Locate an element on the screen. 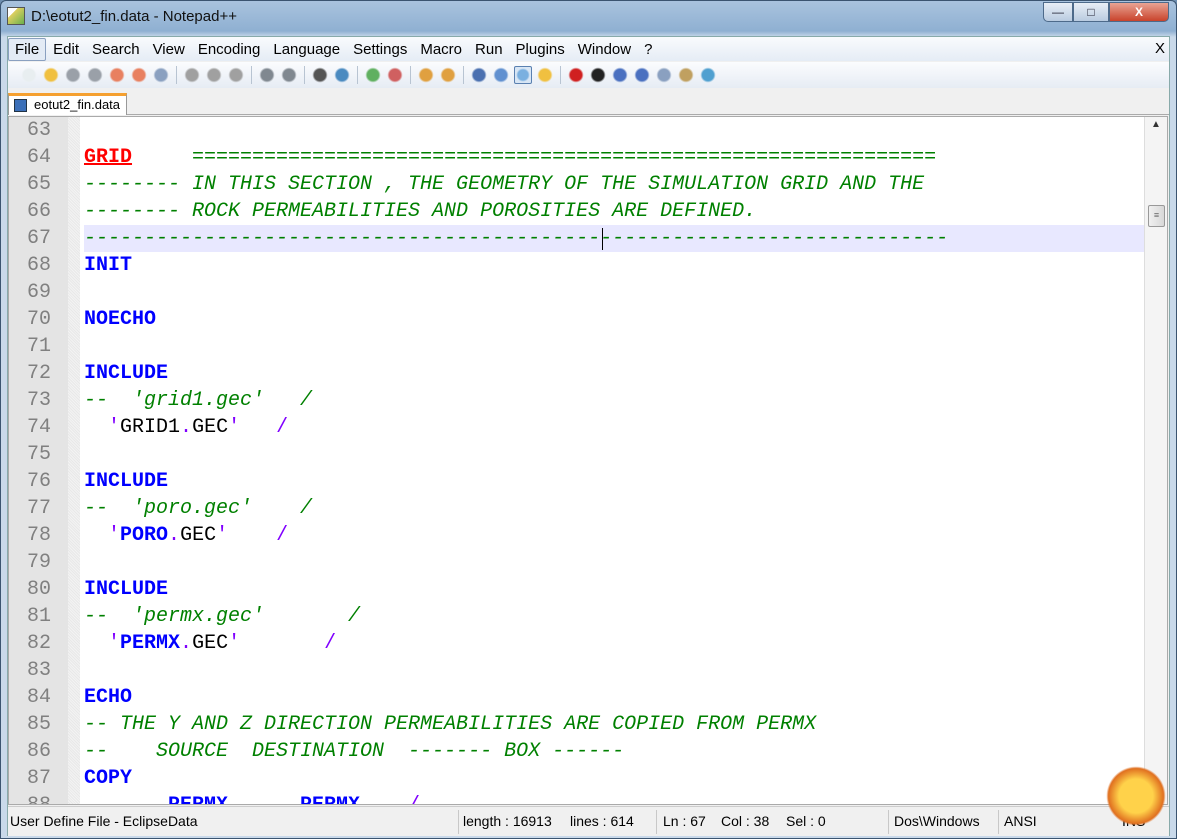 The image size is (1177, 839). token-q: . is located at coordinates (174, 535).